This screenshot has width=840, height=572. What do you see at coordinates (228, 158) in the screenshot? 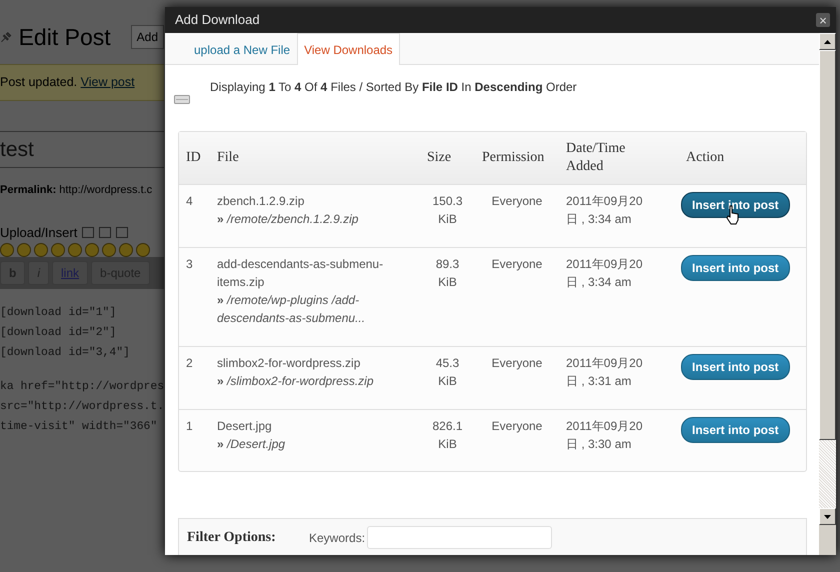
I see `column-header: File` at bounding box center [228, 158].